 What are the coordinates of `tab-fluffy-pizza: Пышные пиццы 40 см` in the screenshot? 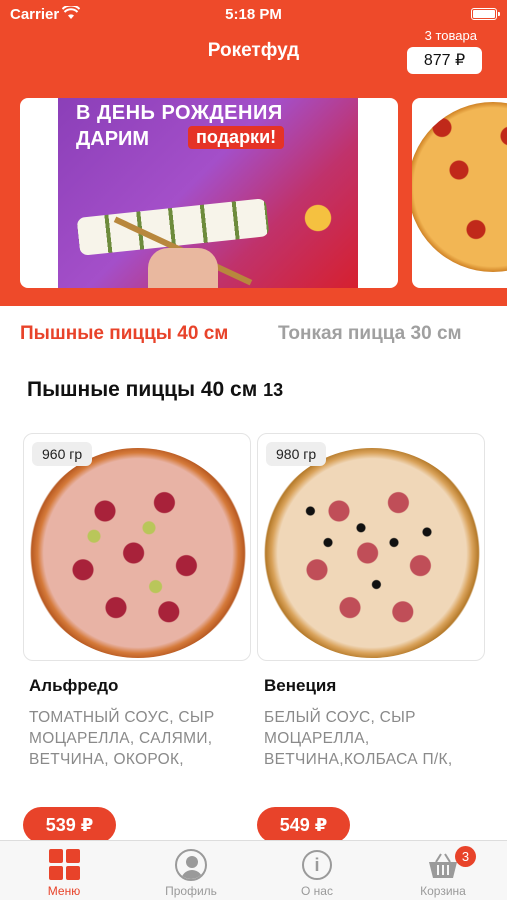 It's located at (124, 334).